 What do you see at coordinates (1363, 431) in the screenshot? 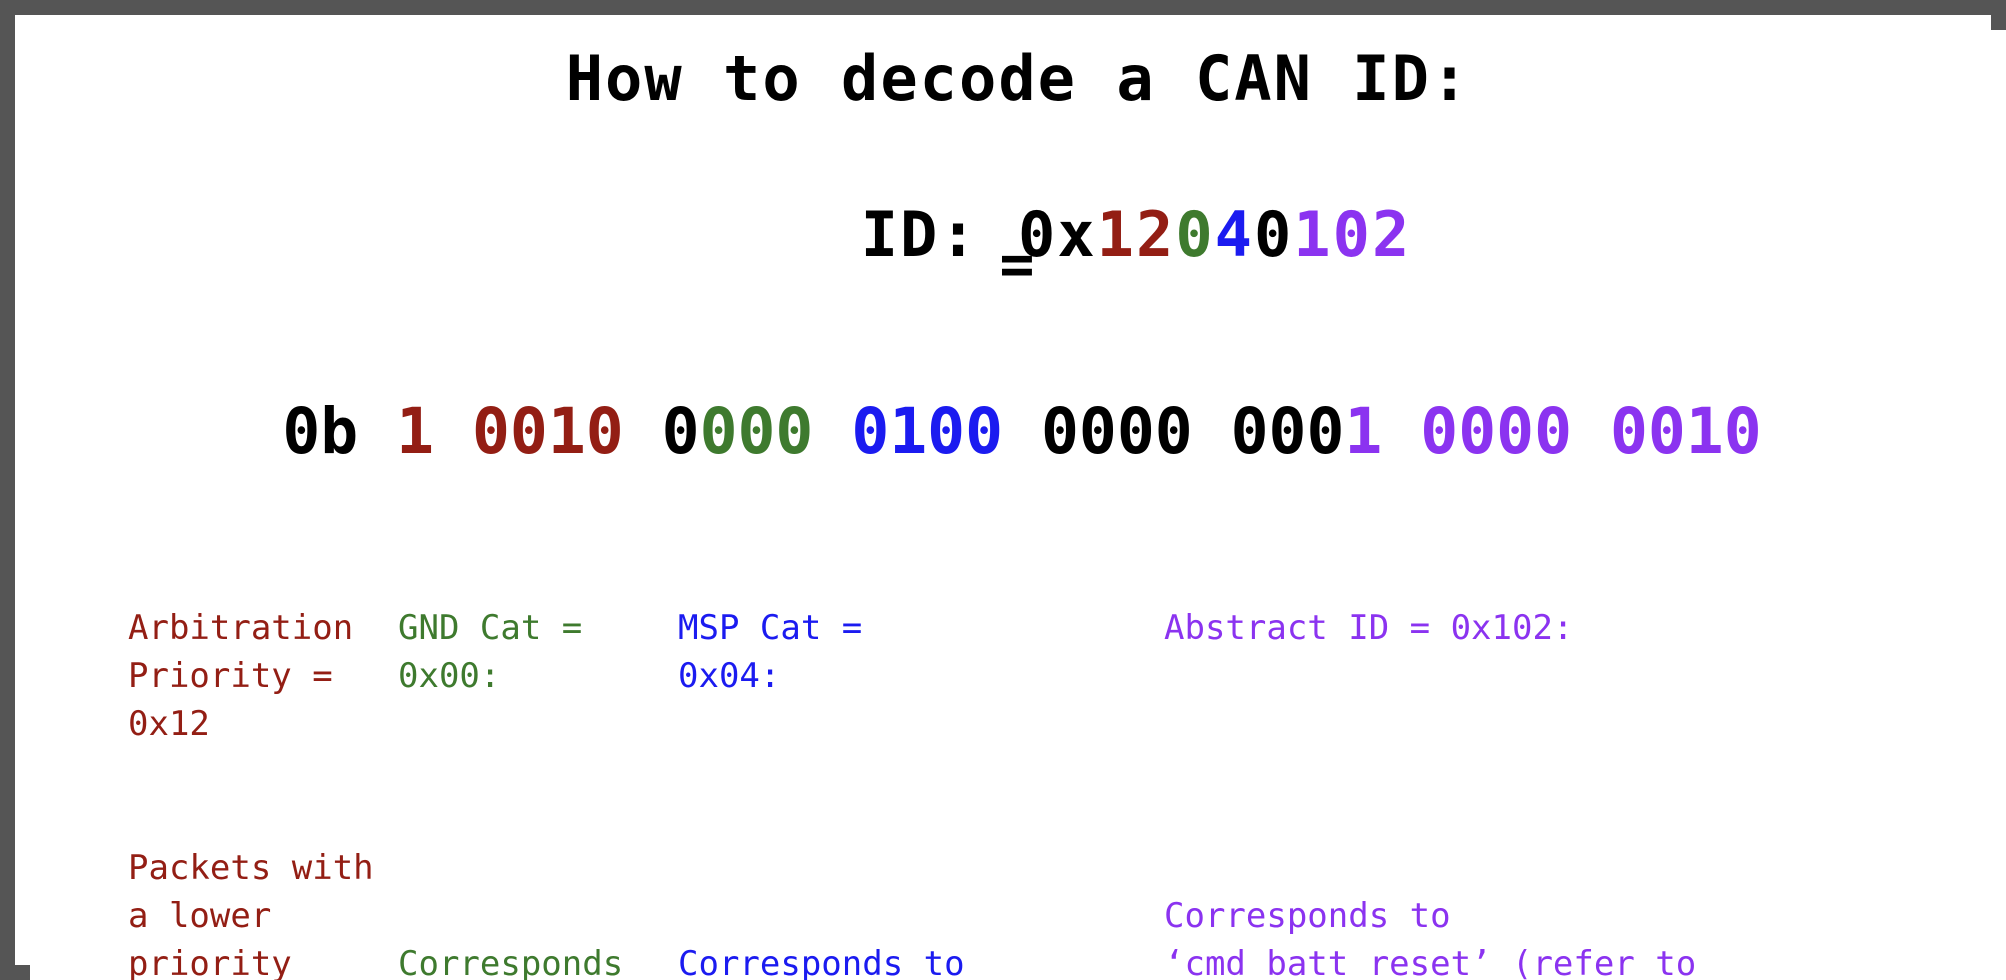
I see `binary-segment-14: 1` at bounding box center [1363, 431].